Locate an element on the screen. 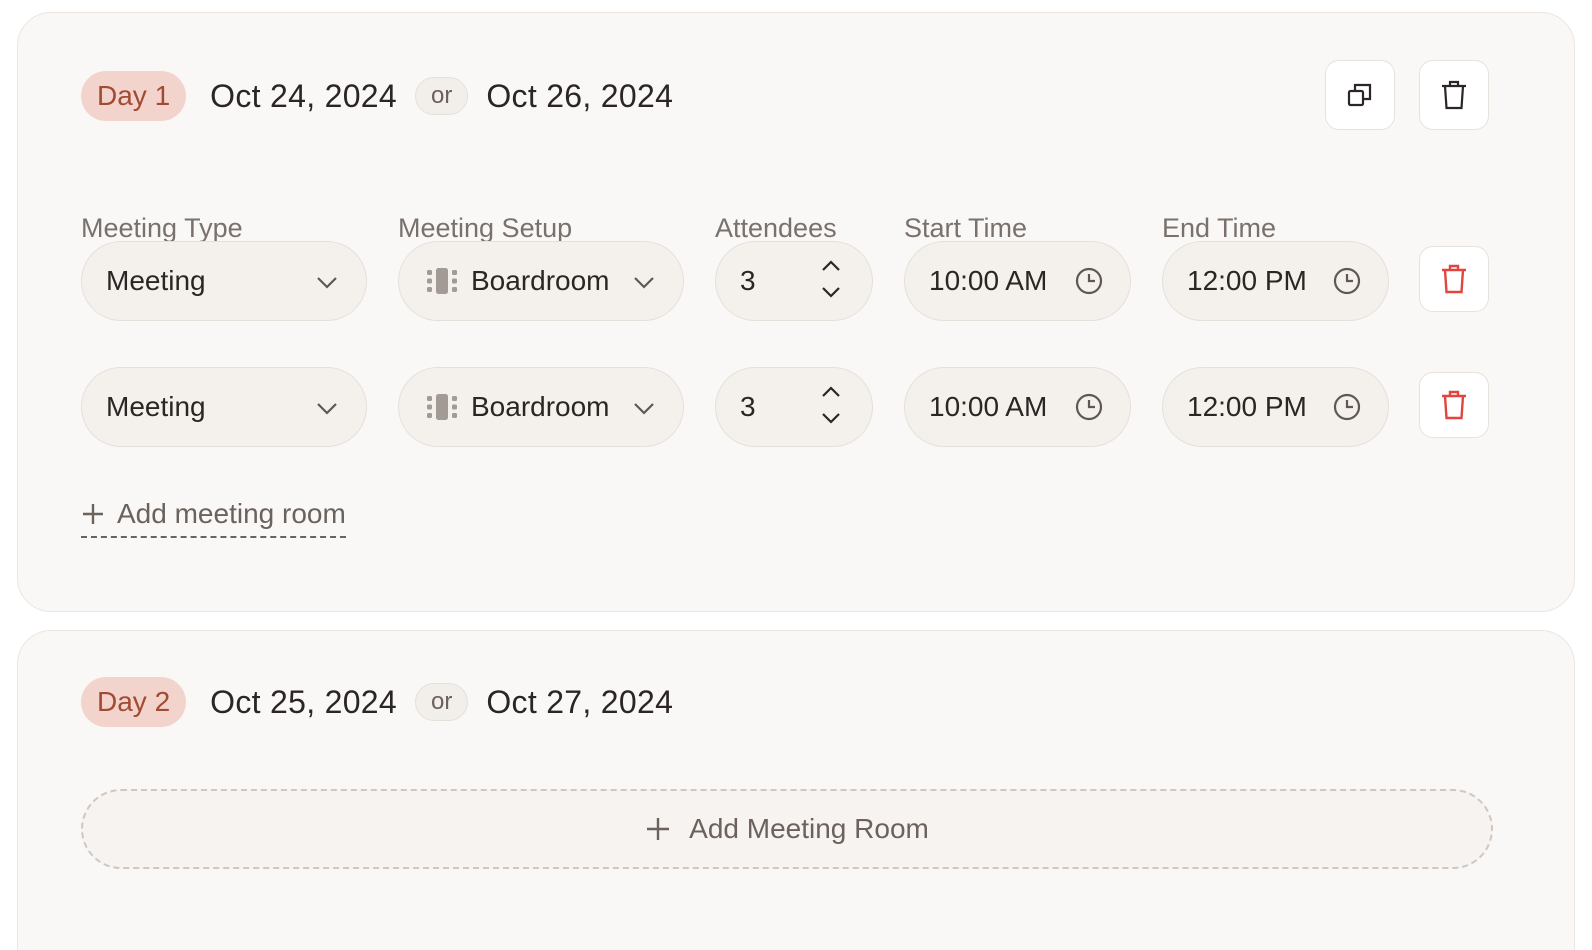 The image size is (1592, 950). add-meeting-room-link: Add meeting room is located at coordinates (213, 518).